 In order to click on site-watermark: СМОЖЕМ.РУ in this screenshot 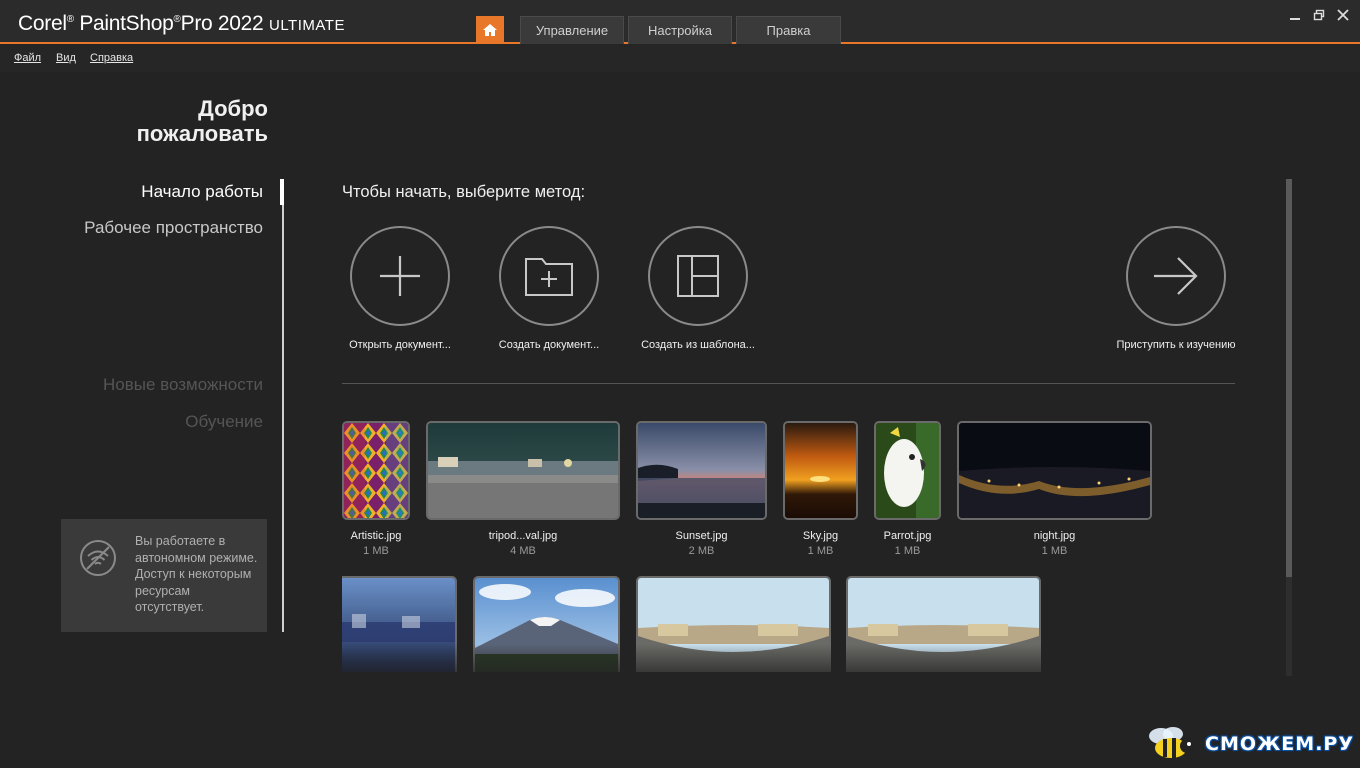, I will do `click(1248, 744)`.